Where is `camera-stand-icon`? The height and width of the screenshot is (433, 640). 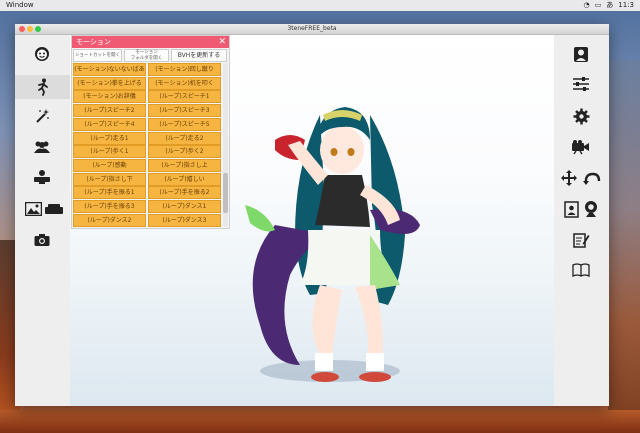 camera-stand-icon is located at coordinates (42, 177).